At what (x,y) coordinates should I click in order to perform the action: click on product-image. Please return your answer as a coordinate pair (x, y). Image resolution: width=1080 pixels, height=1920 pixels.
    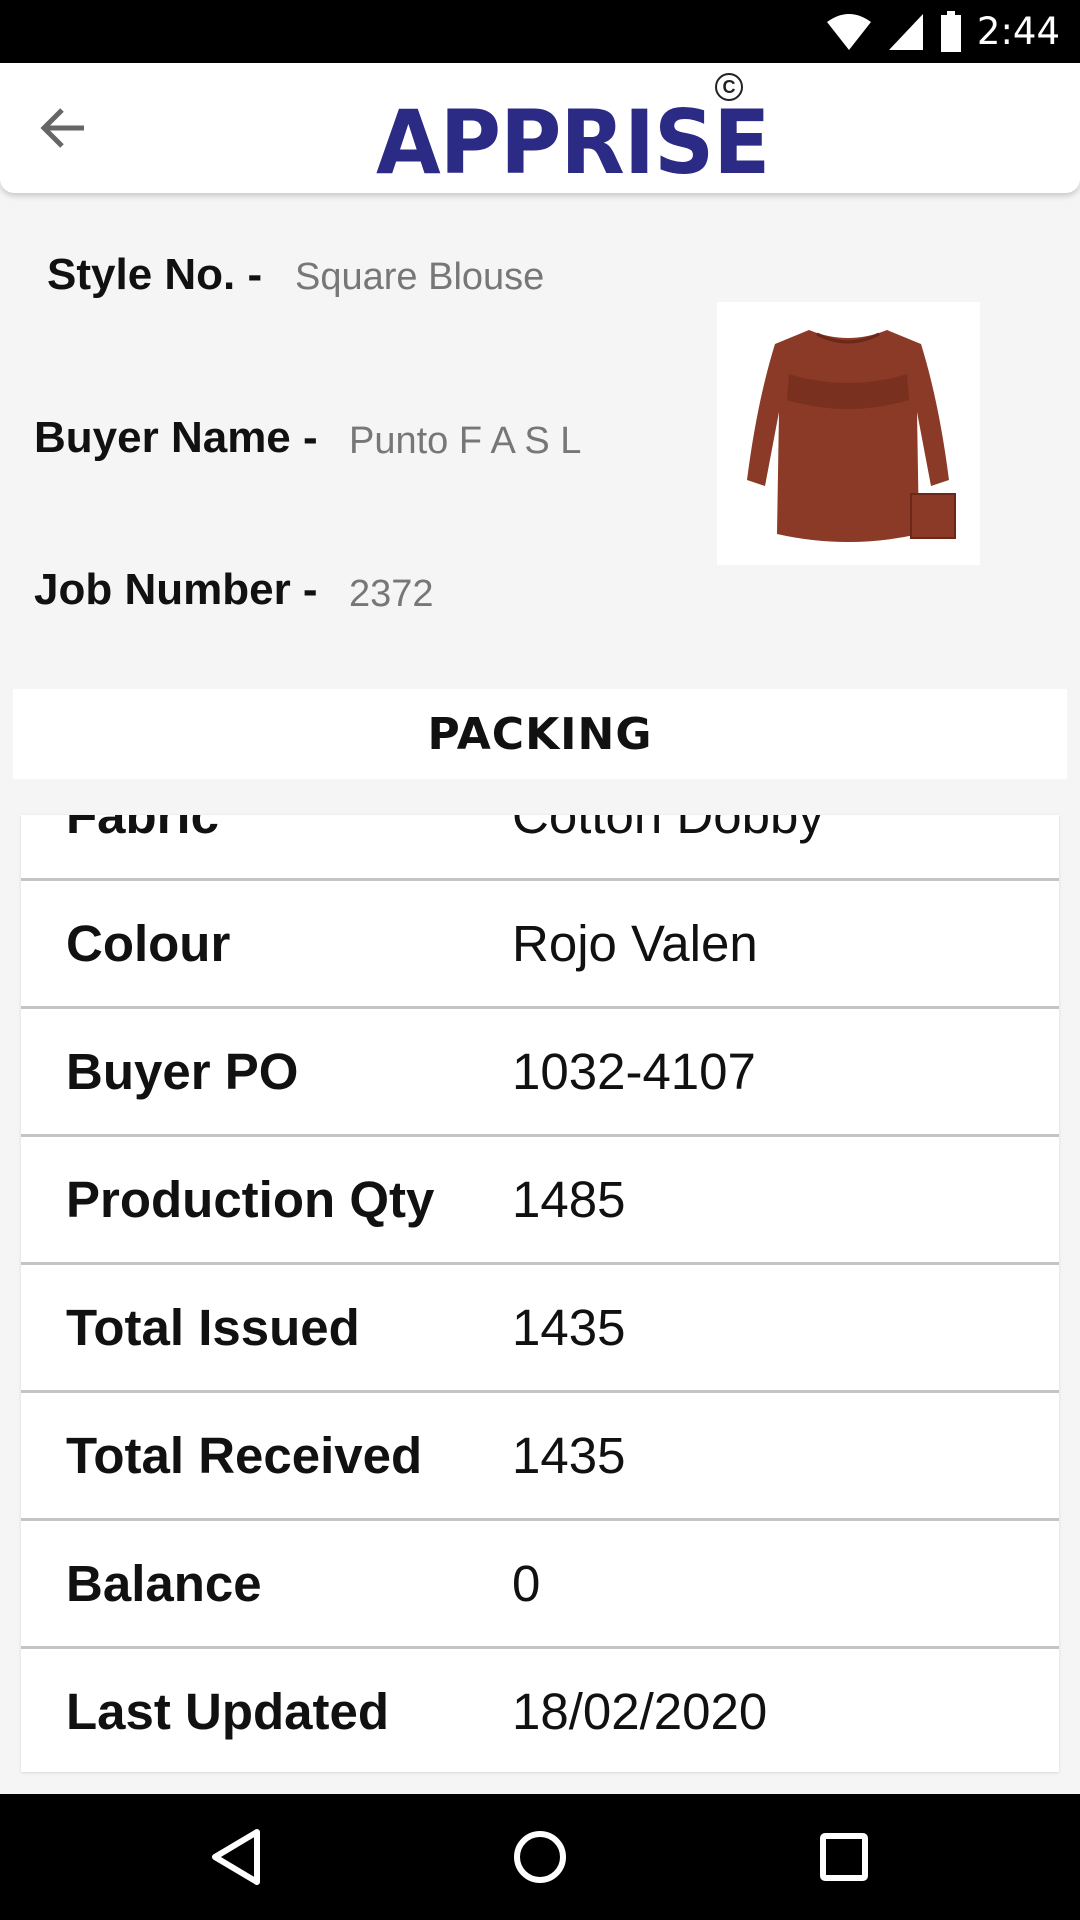
    Looking at the image, I should click on (848, 433).